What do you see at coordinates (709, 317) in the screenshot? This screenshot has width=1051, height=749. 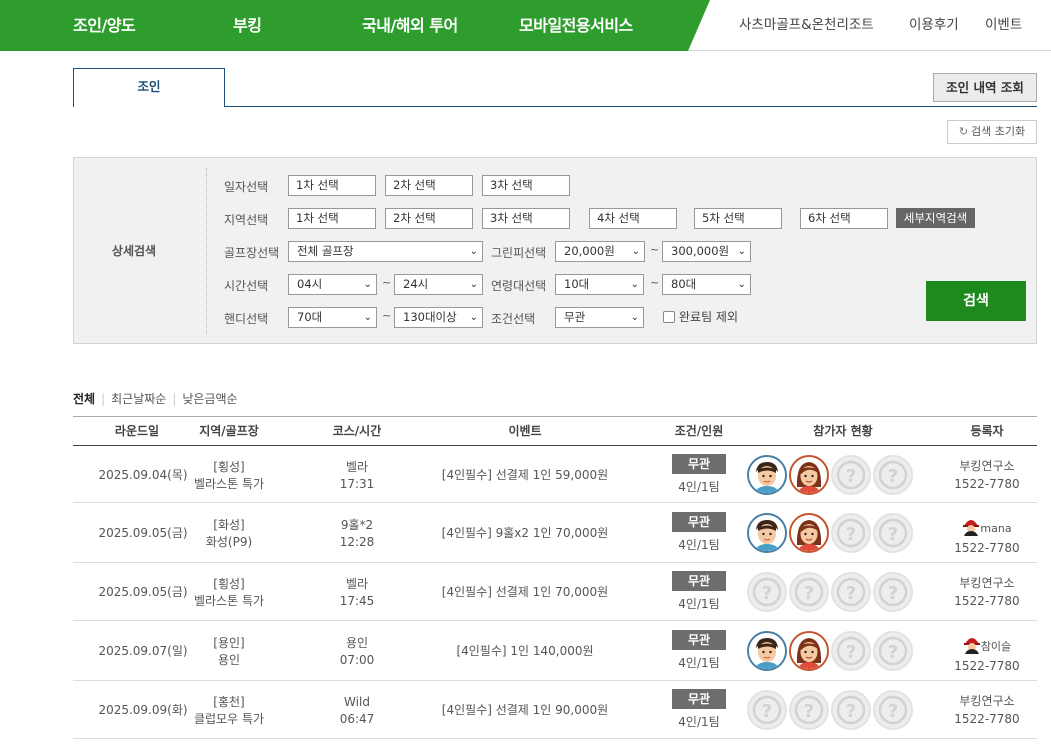 I see `exclude-completed-label: 완료팀 제외` at bounding box center [709, 317].